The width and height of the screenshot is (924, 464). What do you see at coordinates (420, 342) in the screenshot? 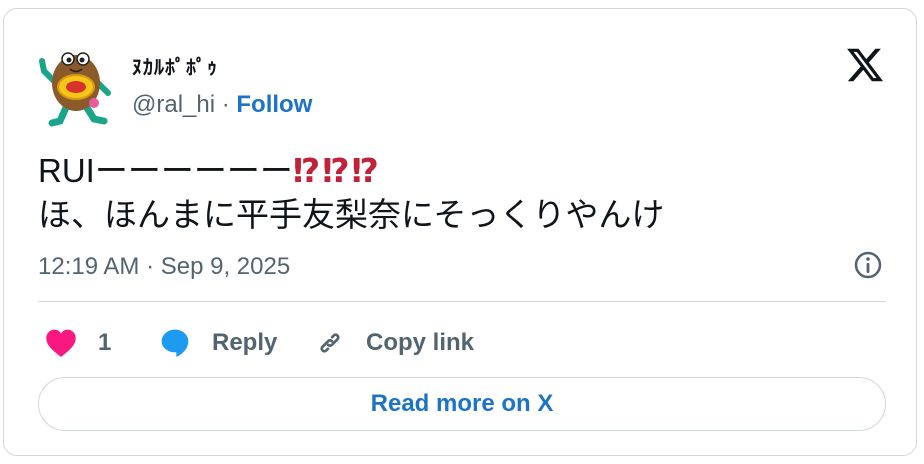
I see `copy-link-label: Copy link` at bounding box center [420, 342].